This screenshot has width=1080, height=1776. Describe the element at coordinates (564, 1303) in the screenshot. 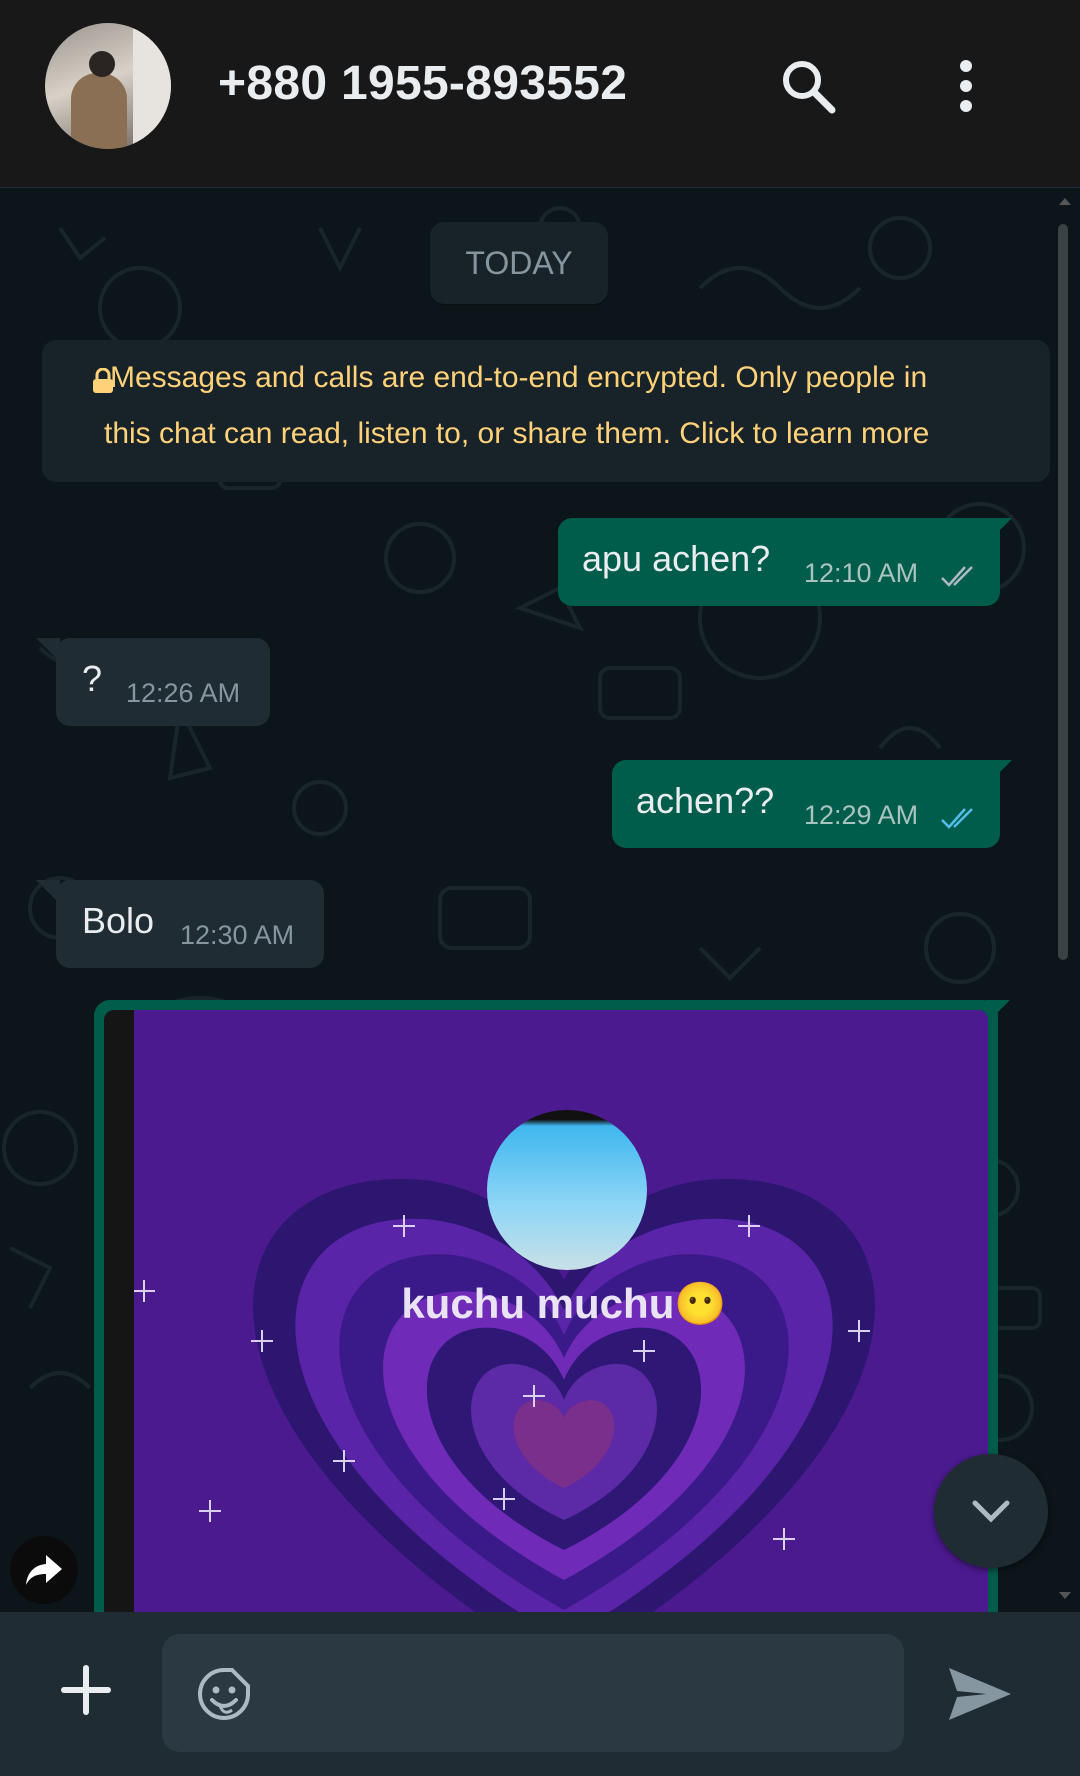

I see `media-caption: kuchu muchu😶` at that location.